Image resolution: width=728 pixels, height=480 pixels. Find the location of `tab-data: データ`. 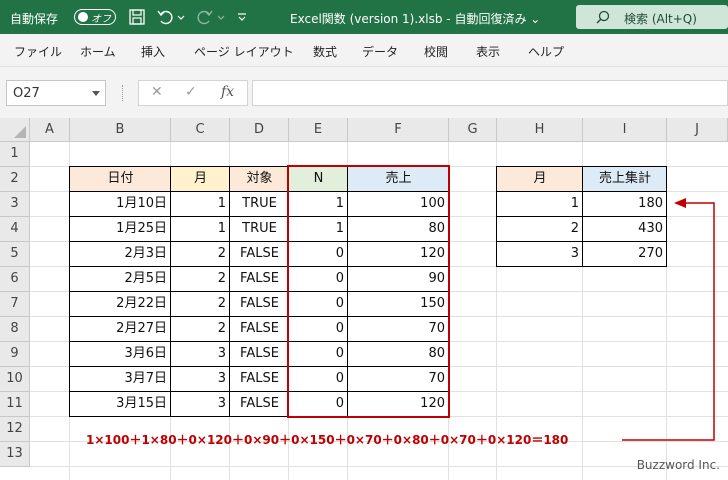

tab-data: データ is located at coordinates (380, 51).